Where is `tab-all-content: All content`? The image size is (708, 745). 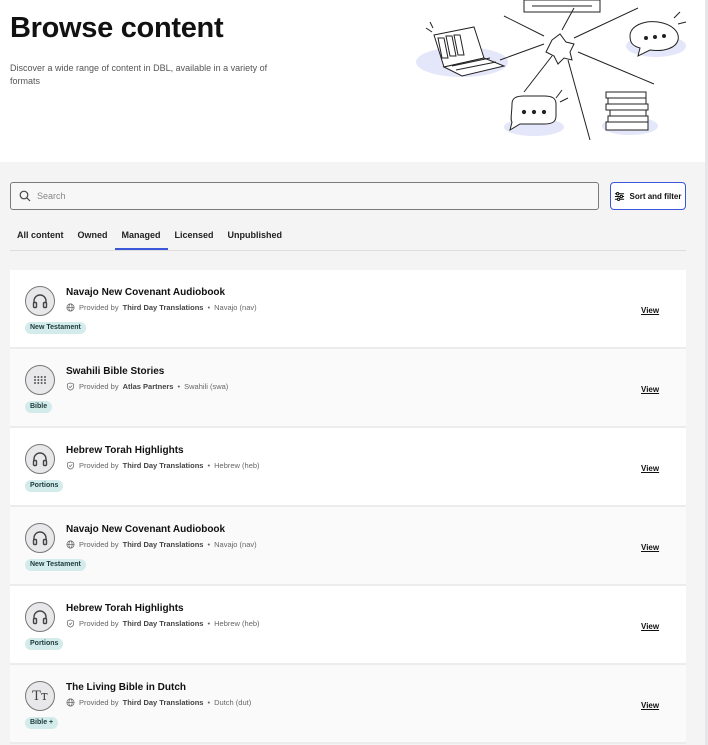 tab-all-content: All content is located at coordinates (40, 237).